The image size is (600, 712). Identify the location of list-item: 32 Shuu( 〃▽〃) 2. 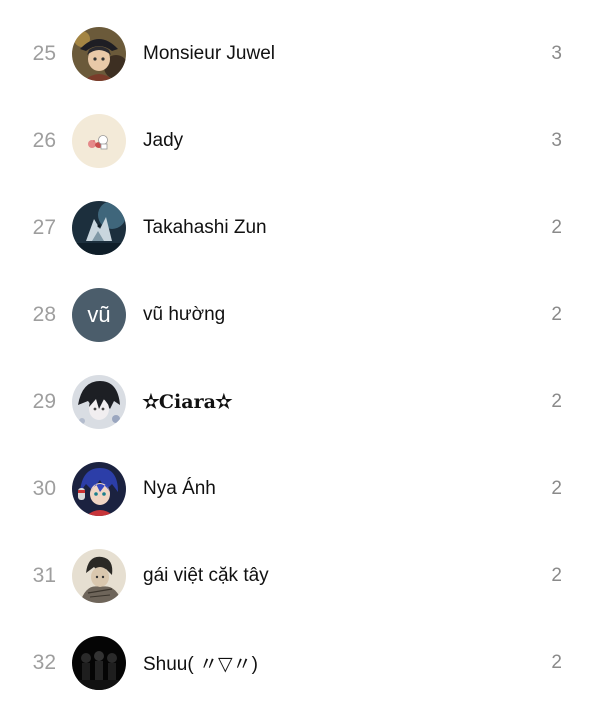
(300, 662).